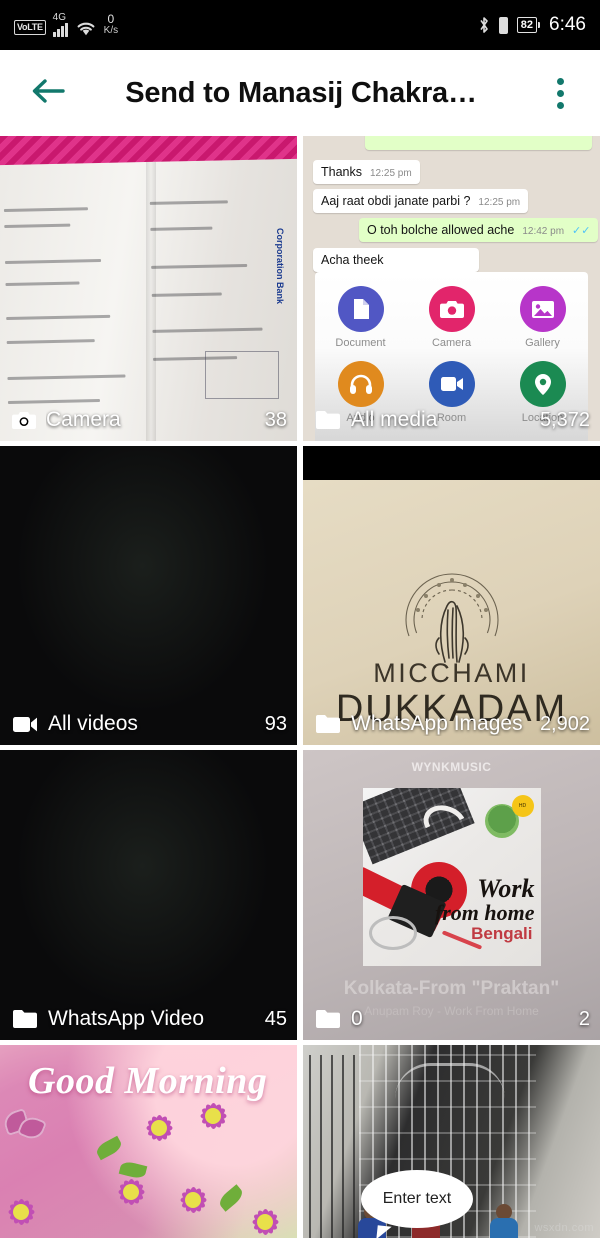  I want to click on folder-tile-camera: Corporation Bank Camera 38, so click(148, 288).